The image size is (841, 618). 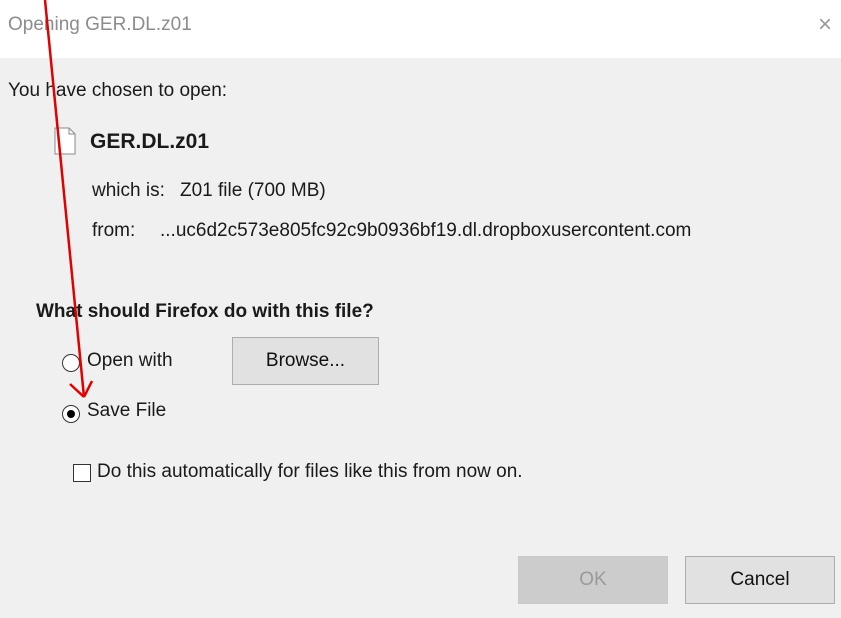 What do you see at coordinates (825, 25) in the screenshot?
I see `close-icon: ×` at bounding box center [825, 25].